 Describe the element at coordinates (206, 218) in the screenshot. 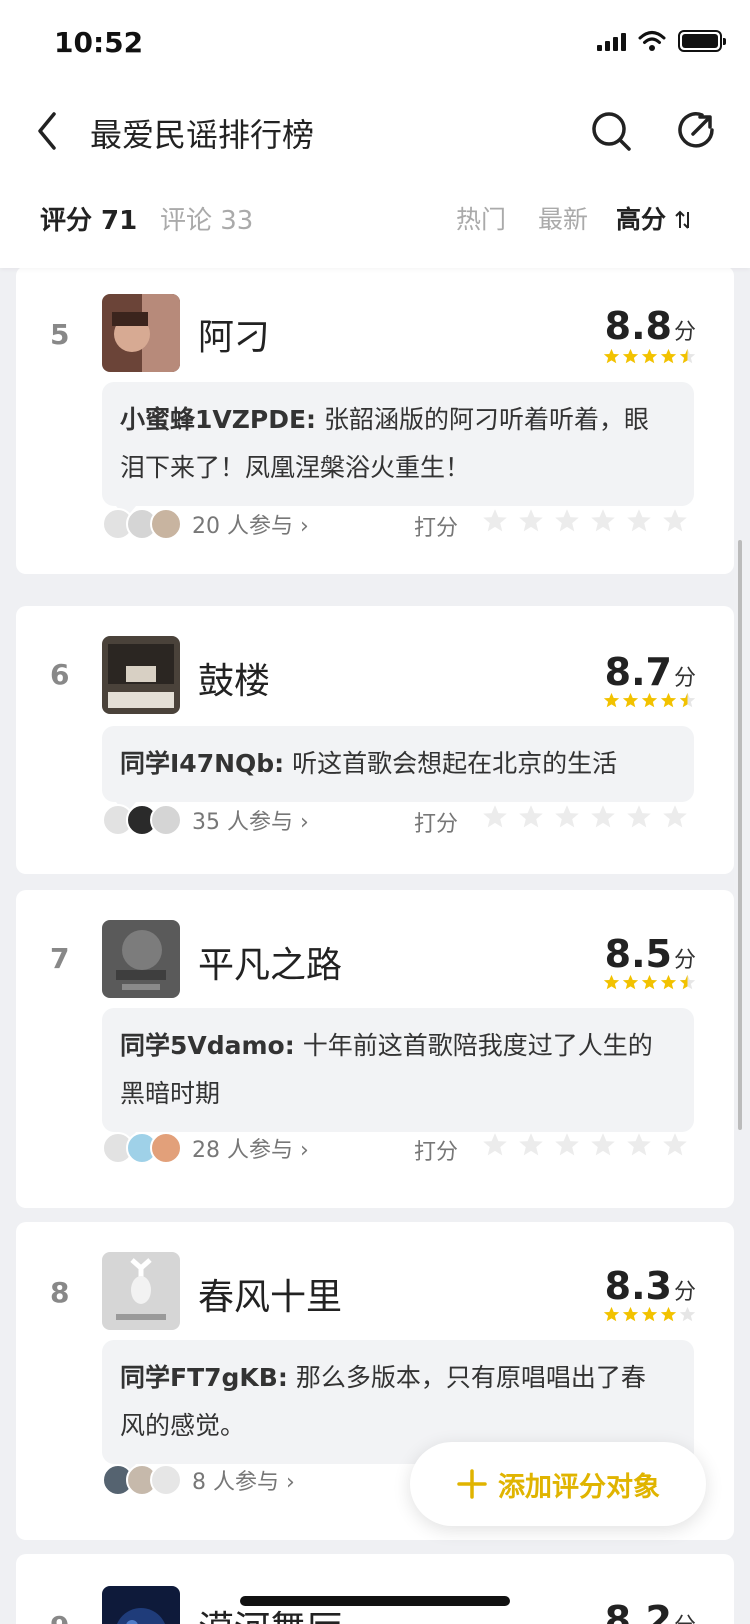

I see `tab-comments: 评论 33` at that location.